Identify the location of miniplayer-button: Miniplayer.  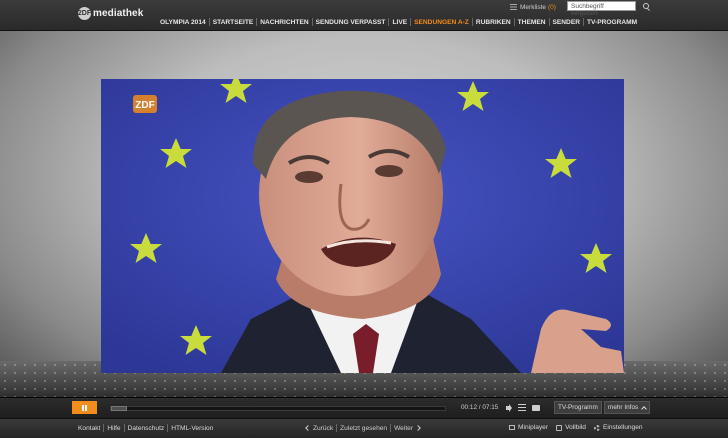
(528, 427).